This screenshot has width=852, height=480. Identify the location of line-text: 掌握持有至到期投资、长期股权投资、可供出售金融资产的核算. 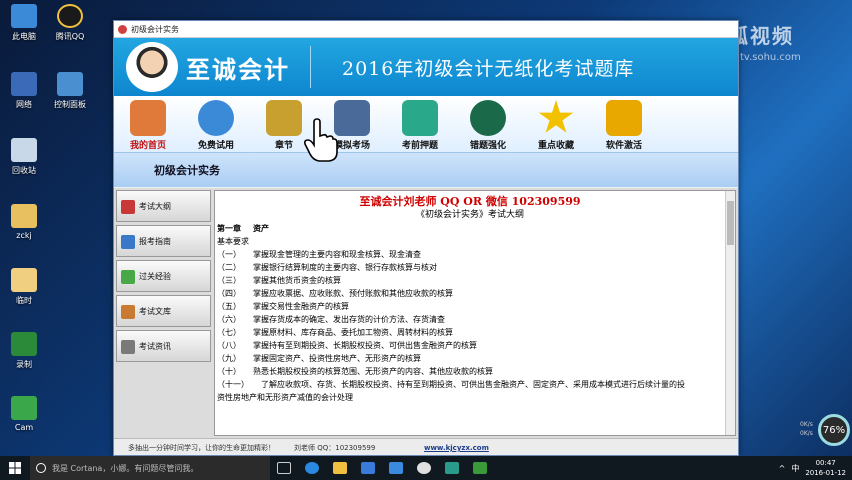
(365, 345).